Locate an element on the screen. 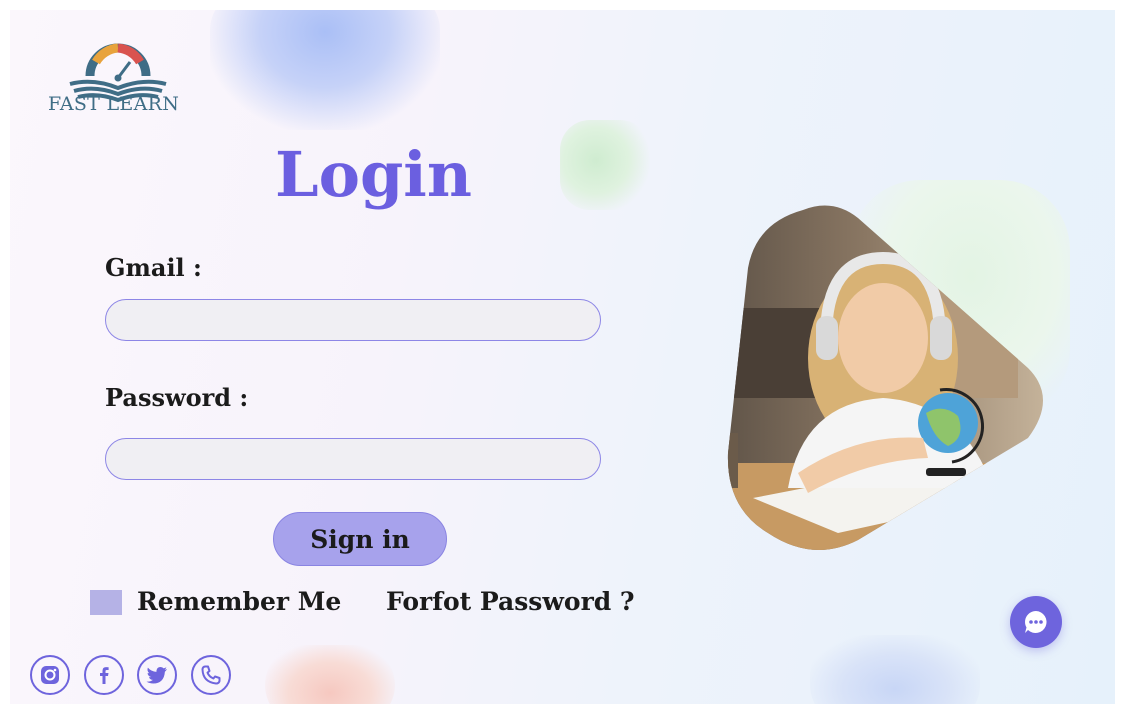  facebook-link is located at coordinates (104, 675).